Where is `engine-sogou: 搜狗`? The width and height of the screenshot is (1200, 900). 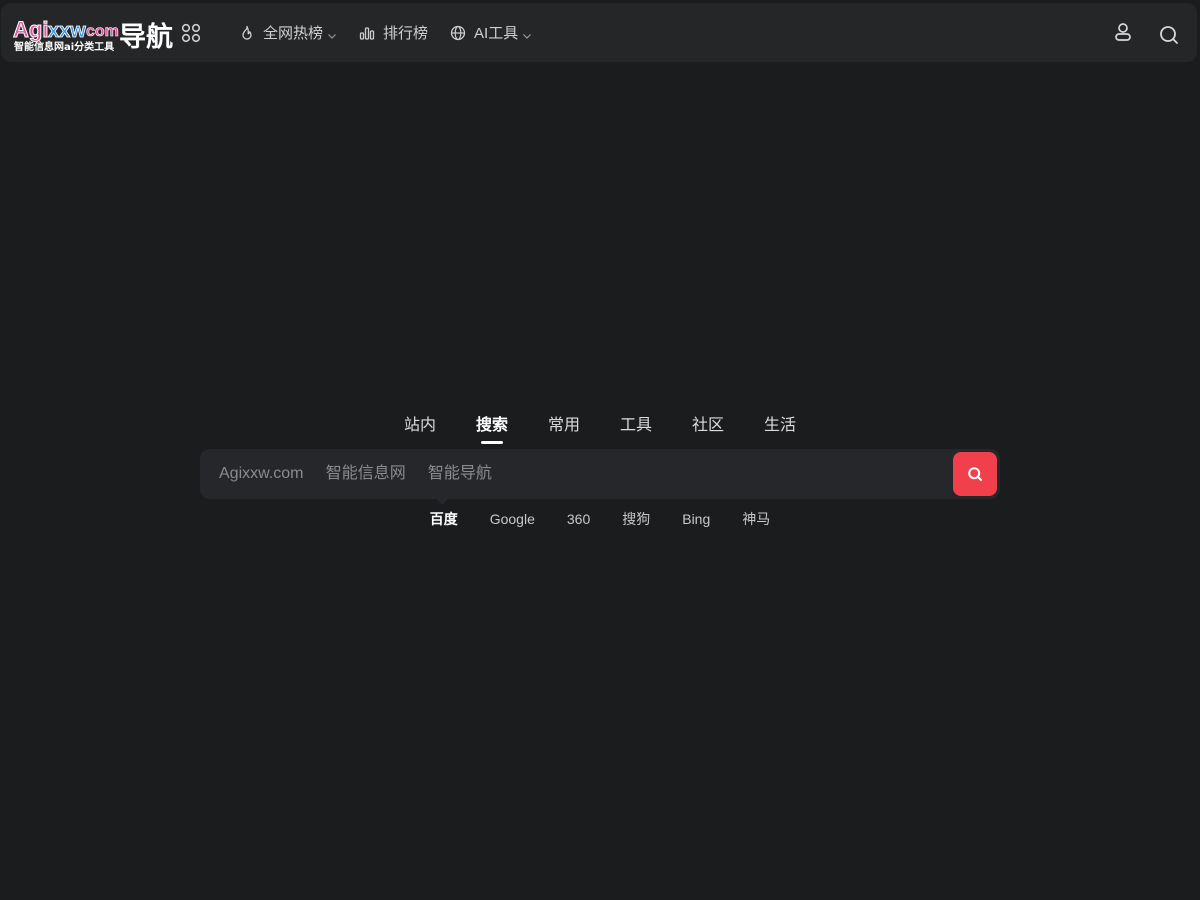
engine-sogou: 搜狗 is located at coordinates (636, 519).